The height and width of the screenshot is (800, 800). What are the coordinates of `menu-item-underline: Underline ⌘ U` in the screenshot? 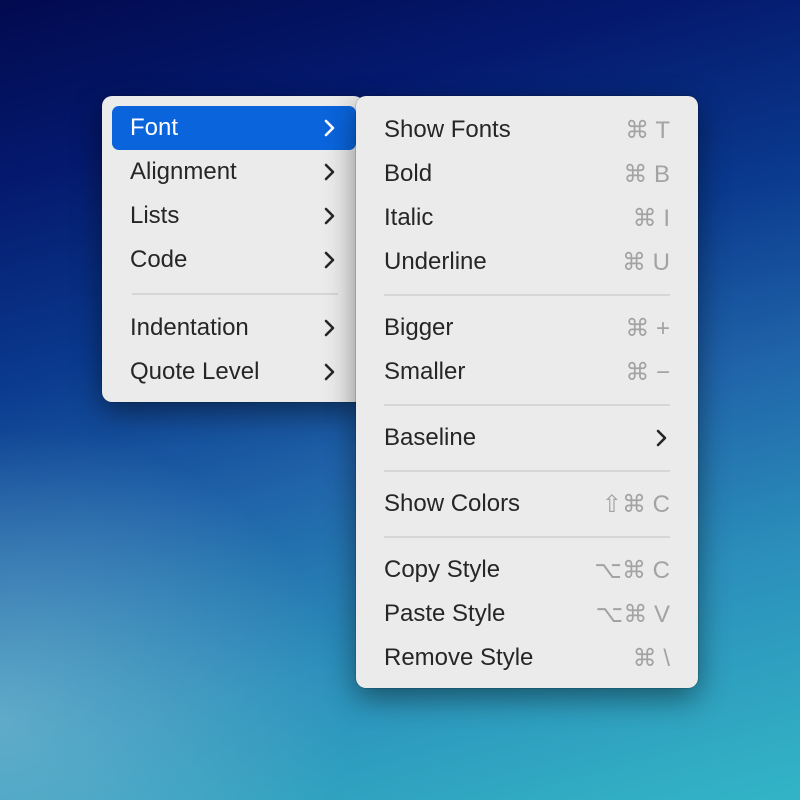 It's located at (527, 262).